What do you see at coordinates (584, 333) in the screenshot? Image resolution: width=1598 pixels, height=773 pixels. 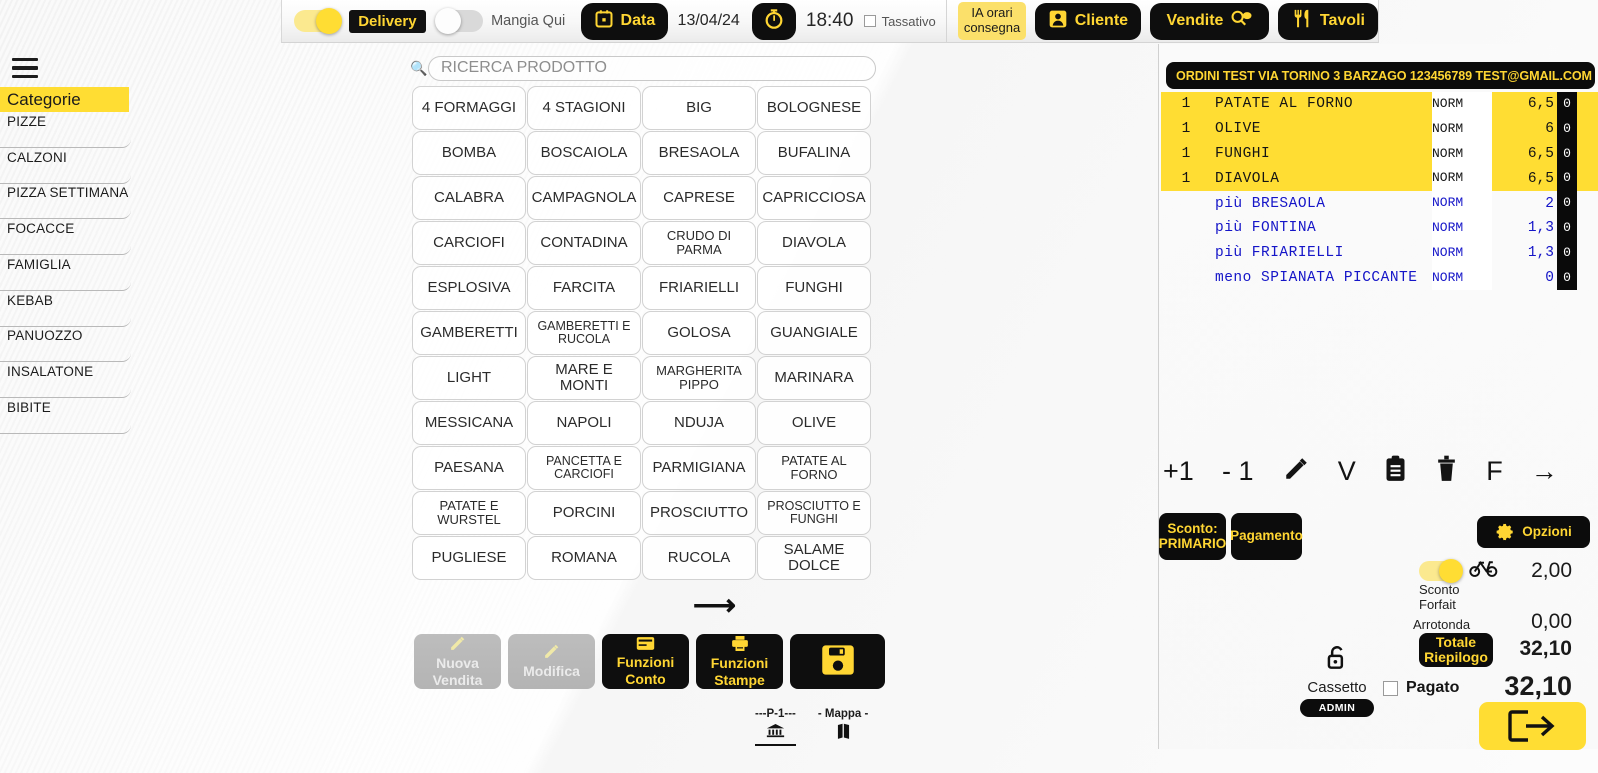 I see `product-button: GAMBERETTI E RUCOLA` at bounding box center [584, 333].